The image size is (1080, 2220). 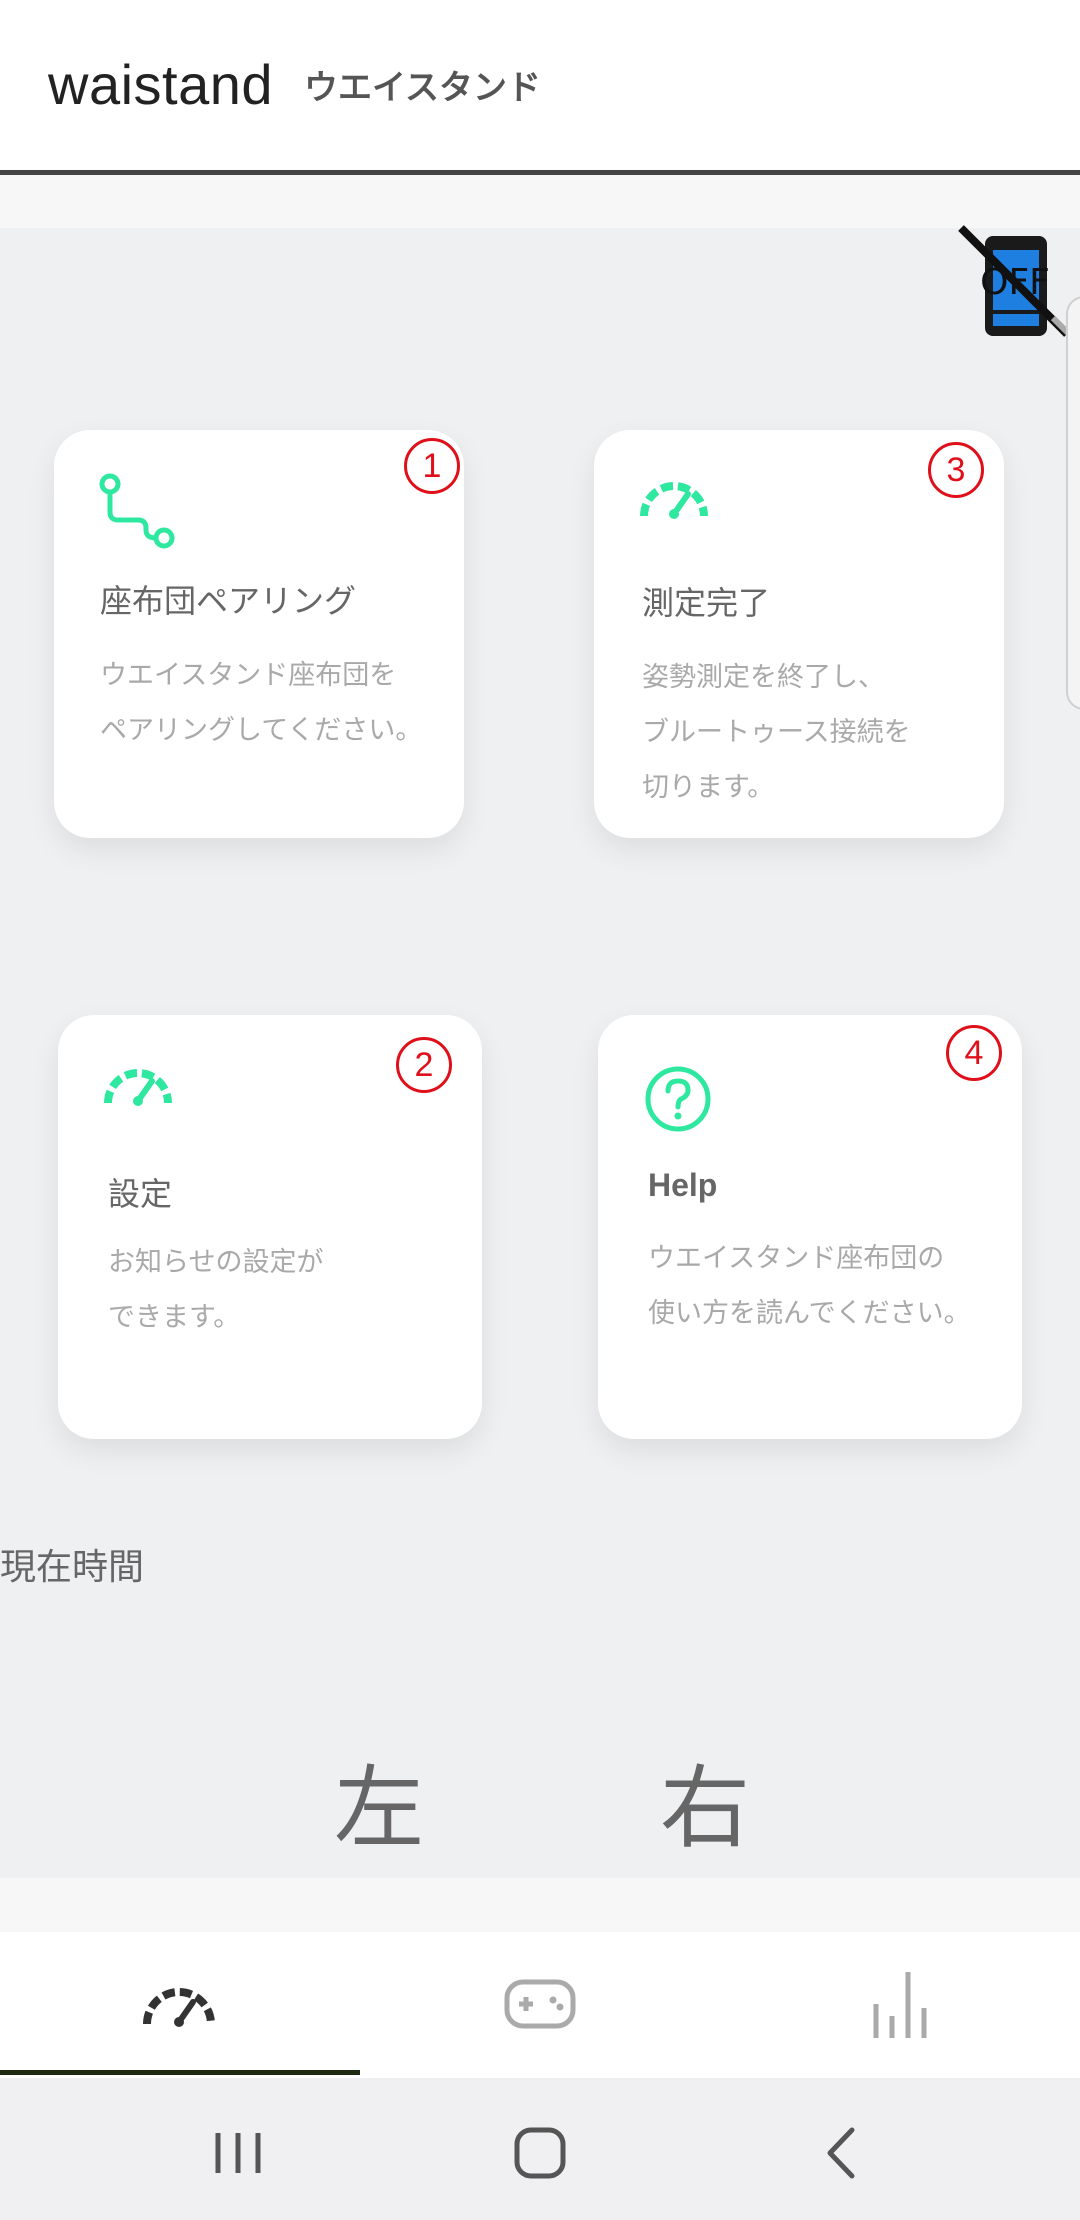 What do you see at coordinates (432, 466) in the screenshot?
I see `badge-number: 1` at bounding box center [432, 466].